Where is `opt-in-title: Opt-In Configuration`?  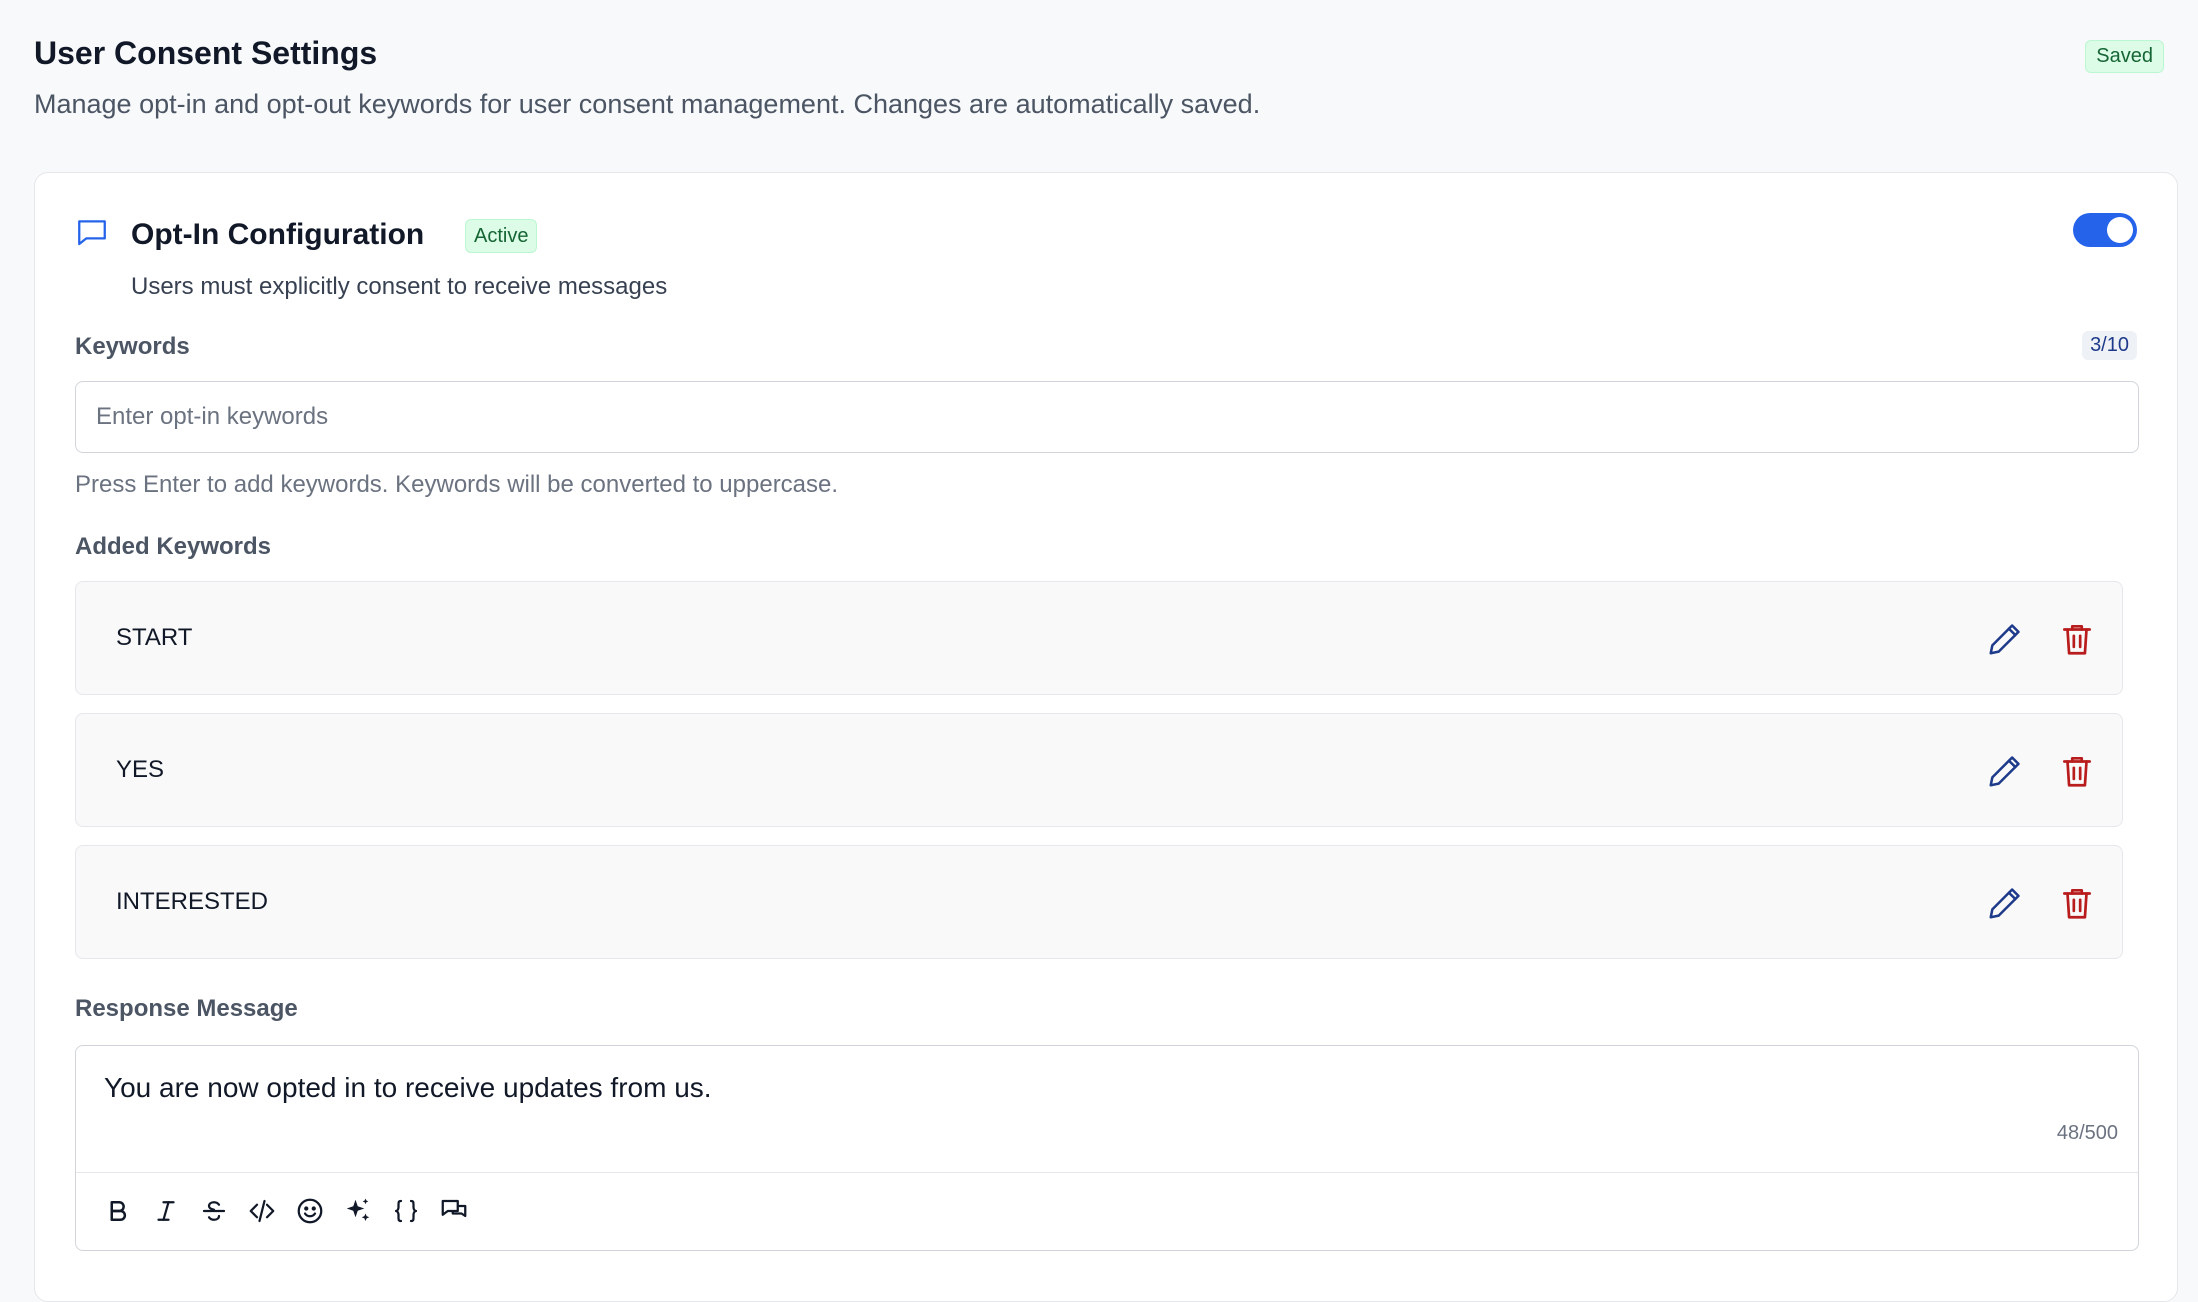
opt-in-title: Opt-In Configuration is located at coordinates (278, 234).